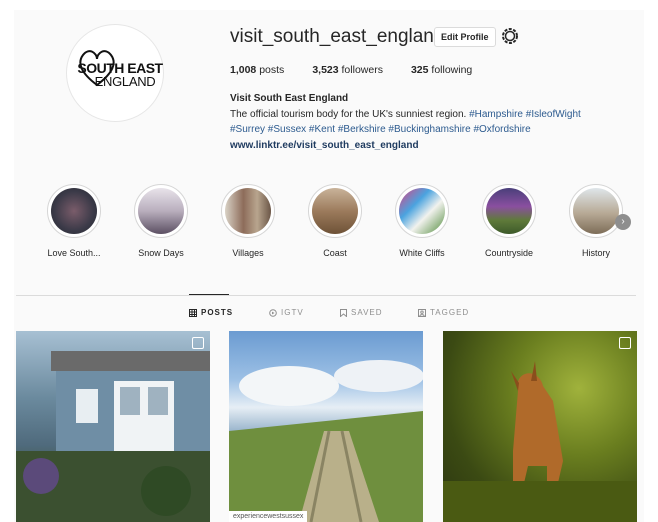 This screenshot has width=658, height=522. Describe the element at coordinates (525, 114) in the screenshot. I see `bio-hashtags-1: #Hampshire #IsleofWight` at that location.